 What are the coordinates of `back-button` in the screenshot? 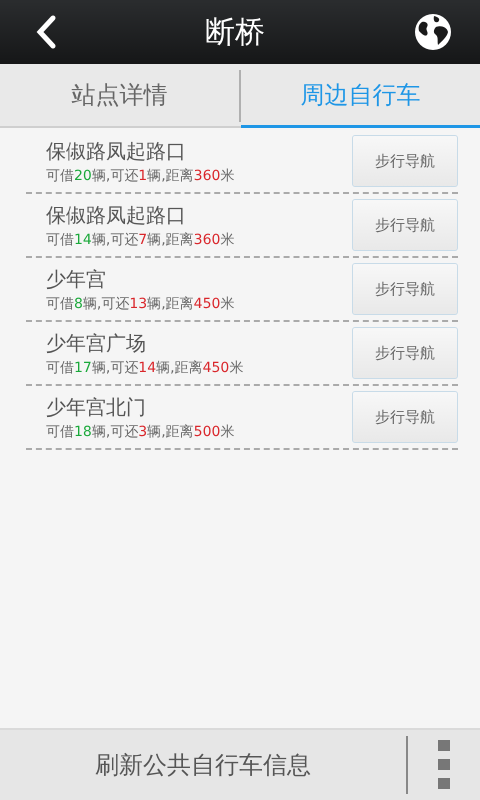 It's located at (46, 32).